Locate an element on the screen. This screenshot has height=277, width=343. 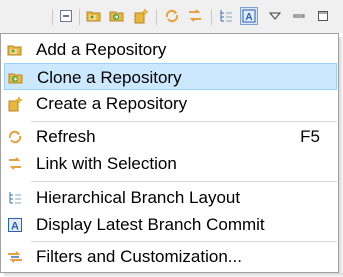
maximize-button is located at coordinates (323, 16).